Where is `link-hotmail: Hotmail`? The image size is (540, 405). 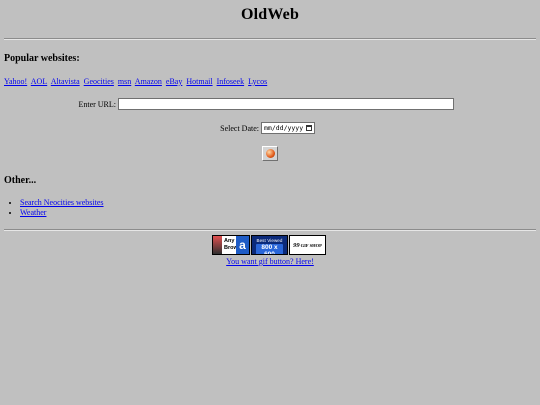
link-hotmail: Hotmail is located at coordinates (199, 81).